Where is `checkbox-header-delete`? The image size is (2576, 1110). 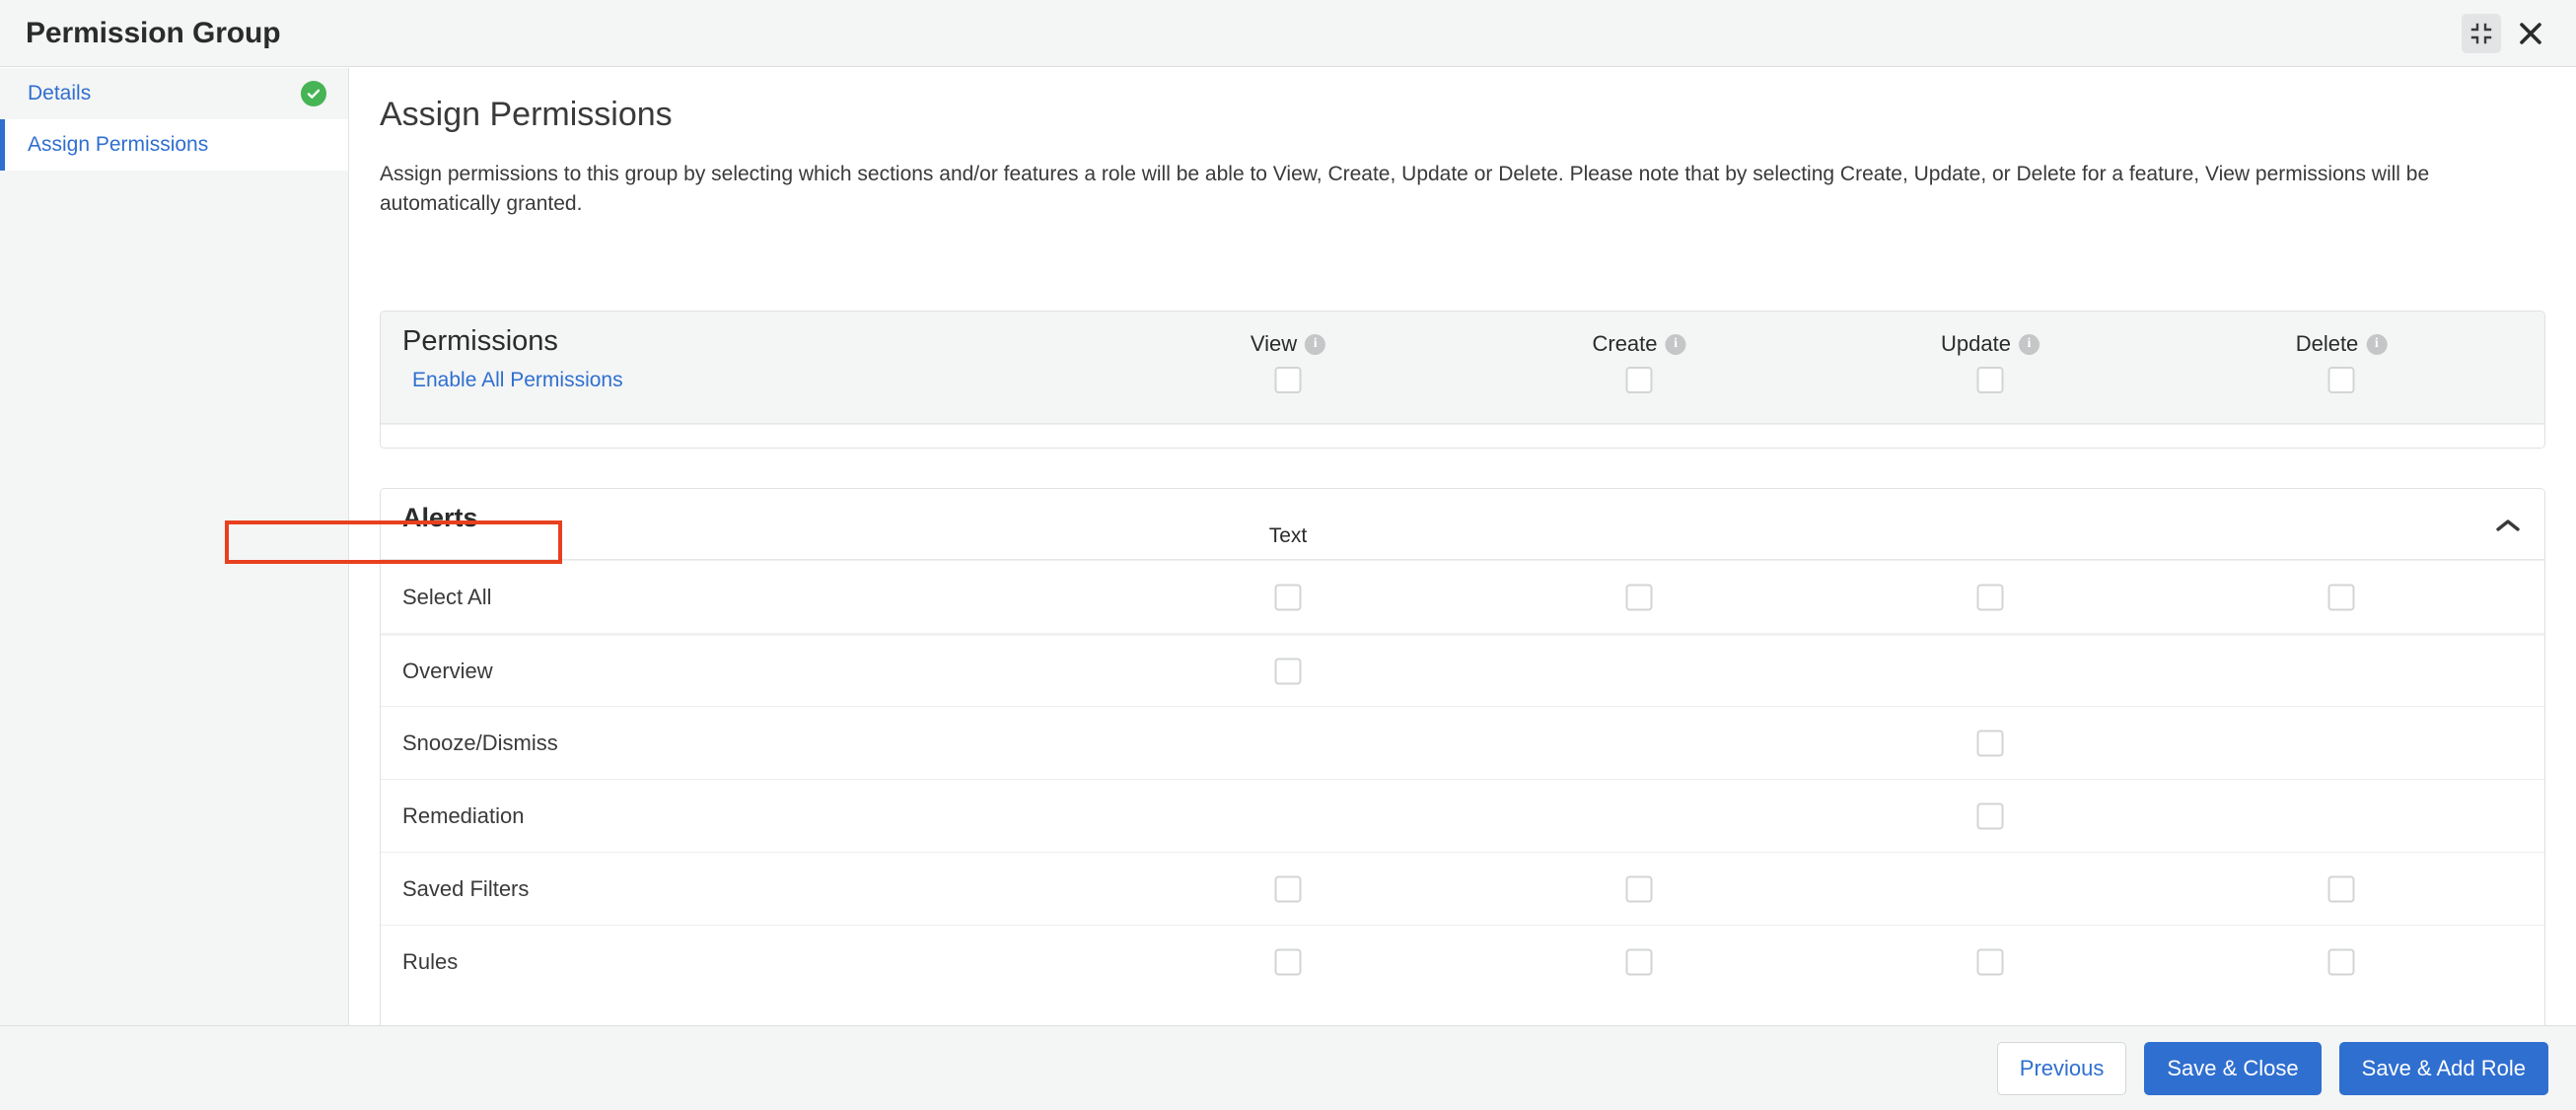 checkbox-header-delete is located at coordinates (2341, 380).